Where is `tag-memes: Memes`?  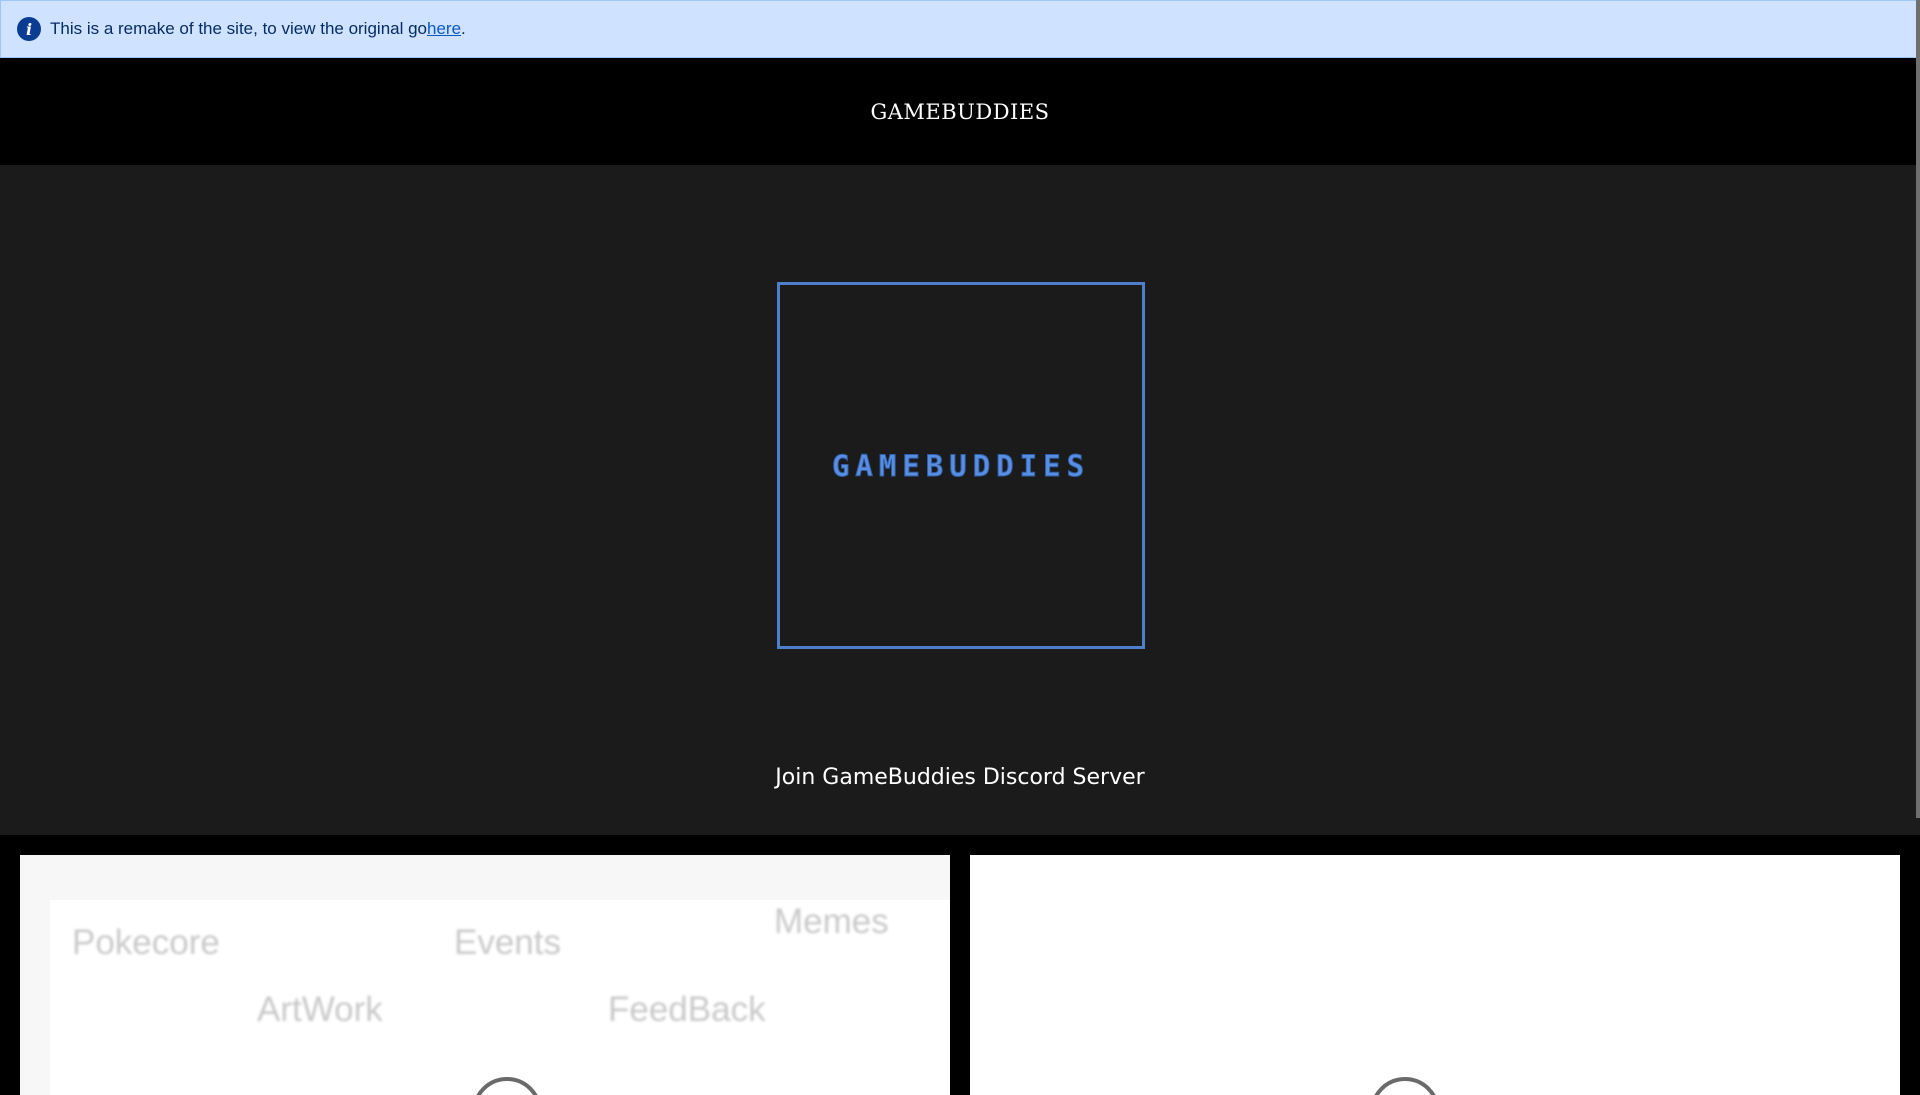 tag-memes: Memes is located at coordinates (831, 921).